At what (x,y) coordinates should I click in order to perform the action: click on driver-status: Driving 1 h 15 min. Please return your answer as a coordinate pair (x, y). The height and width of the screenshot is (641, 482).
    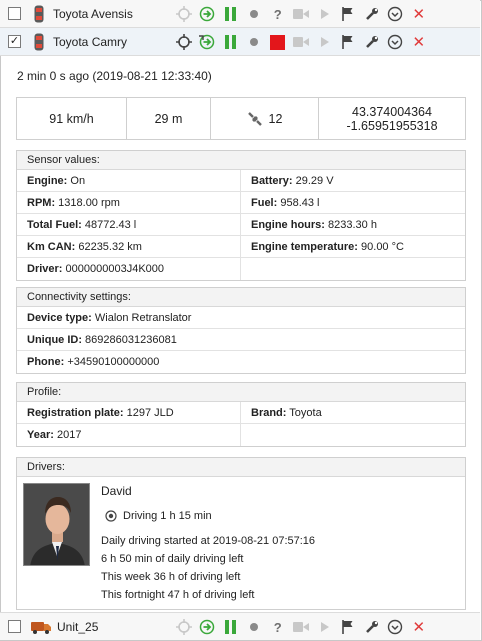
    Looking at the image, I should click on (158, 516).